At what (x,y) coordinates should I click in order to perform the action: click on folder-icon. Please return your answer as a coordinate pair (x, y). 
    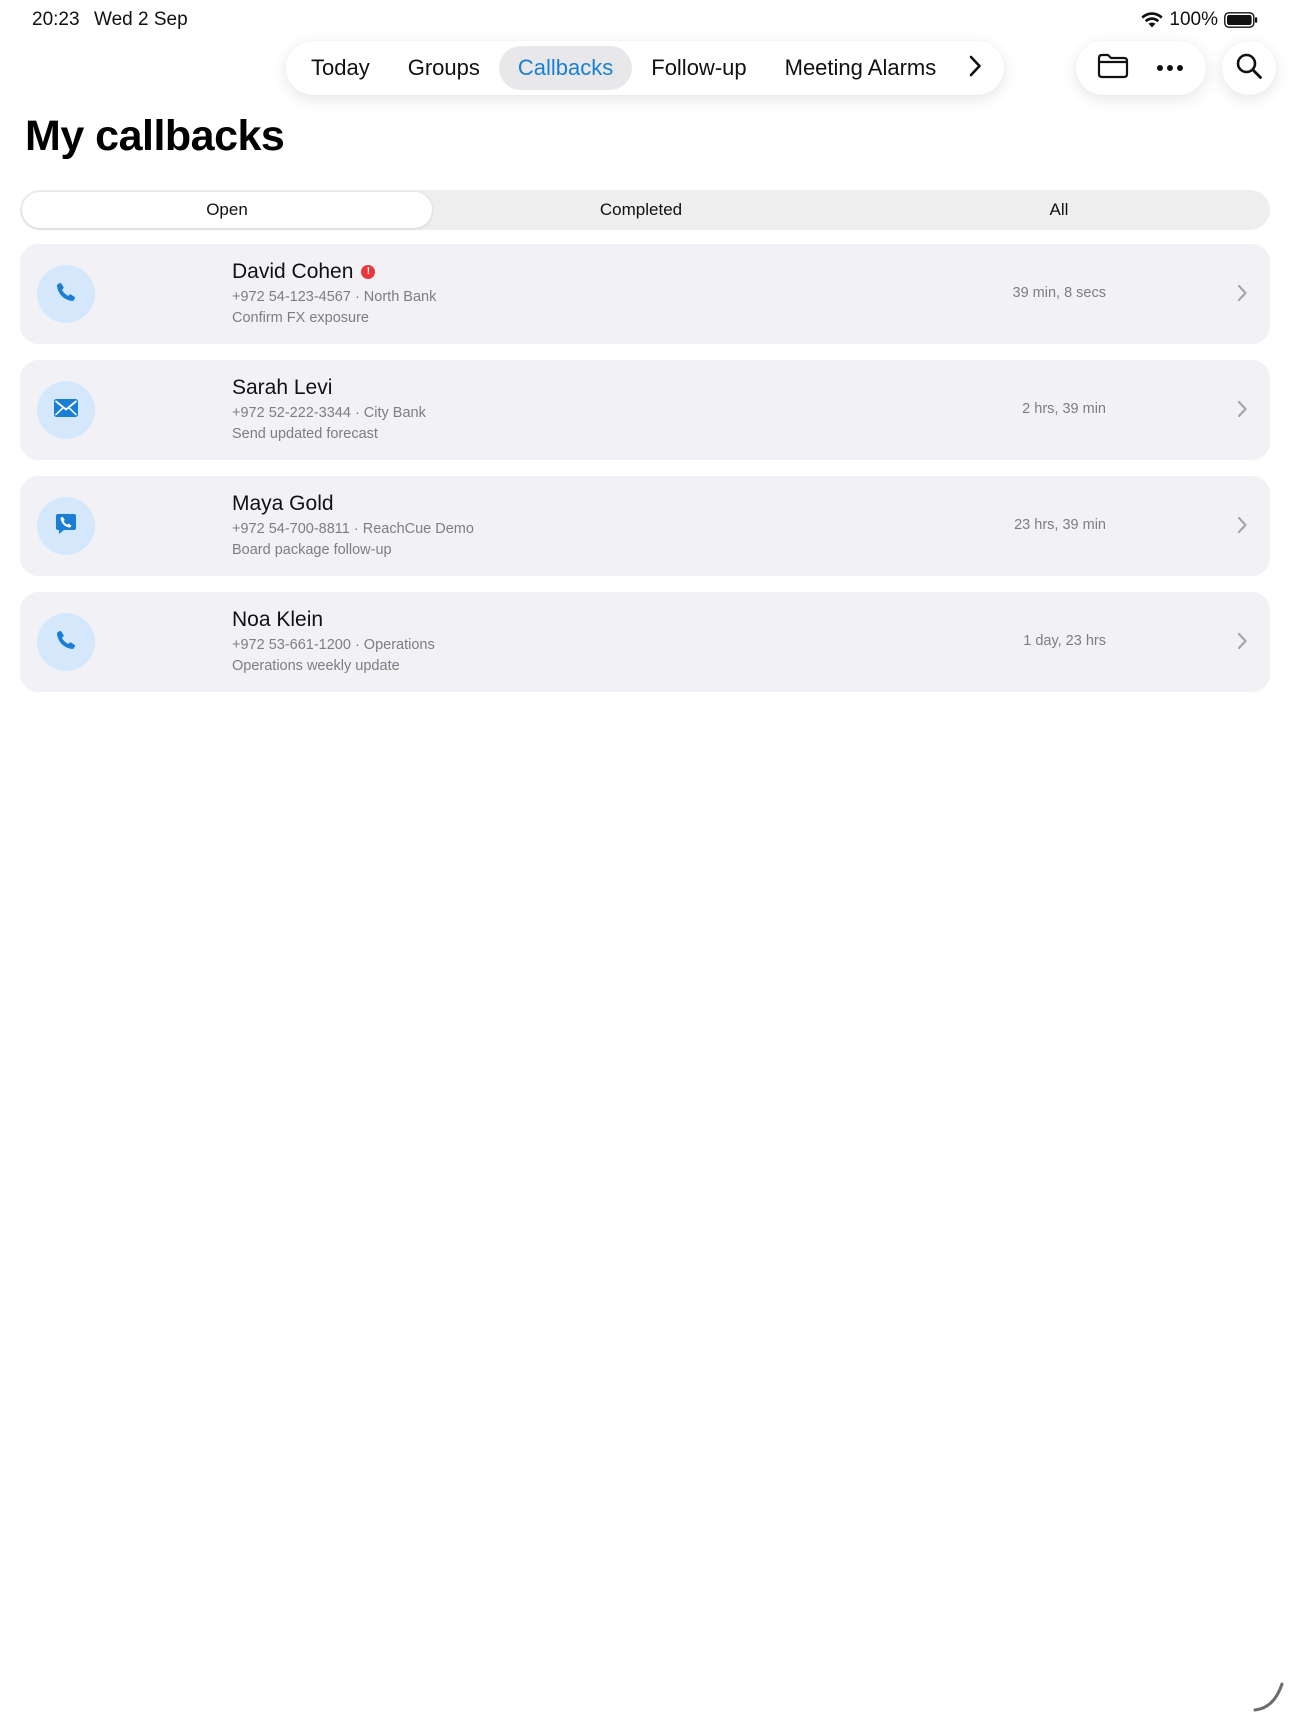
    Looking at the image, I should click on (1113, 68).